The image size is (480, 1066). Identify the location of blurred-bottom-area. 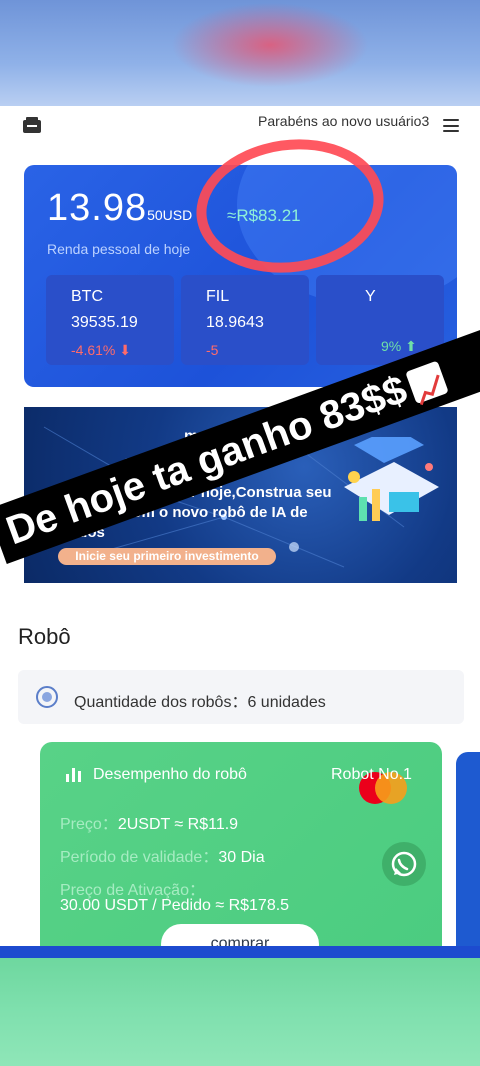
(240, 1012).